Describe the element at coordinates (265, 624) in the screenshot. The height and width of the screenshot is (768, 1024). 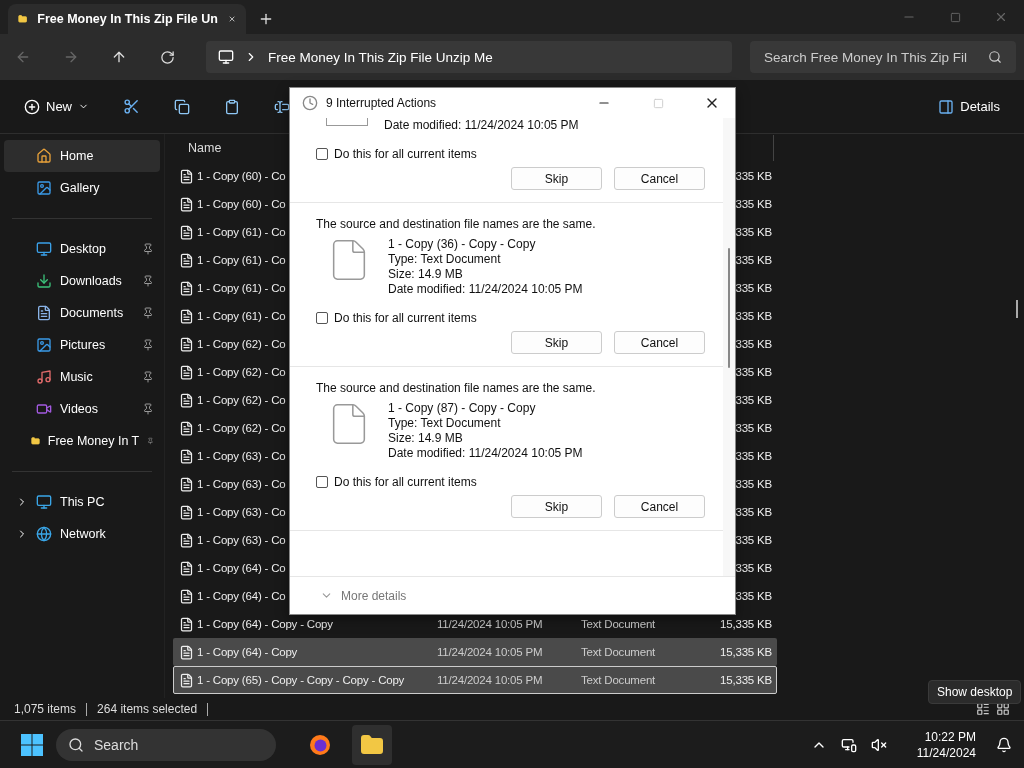
I see `file-name: 1 - Copy (64) - Copy - Copy` at that location.